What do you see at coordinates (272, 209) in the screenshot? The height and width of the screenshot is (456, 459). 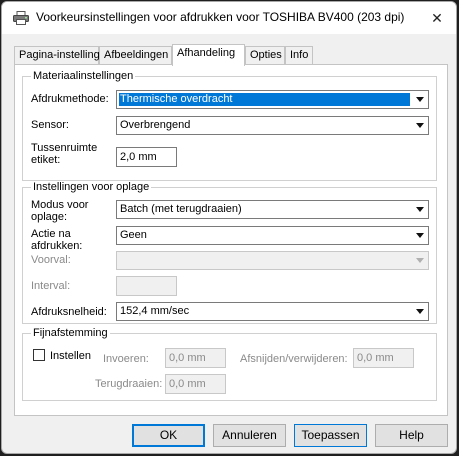 I see `batch-mode-select: Batch (met terugdraaien)` at bounding box center [272, 209].